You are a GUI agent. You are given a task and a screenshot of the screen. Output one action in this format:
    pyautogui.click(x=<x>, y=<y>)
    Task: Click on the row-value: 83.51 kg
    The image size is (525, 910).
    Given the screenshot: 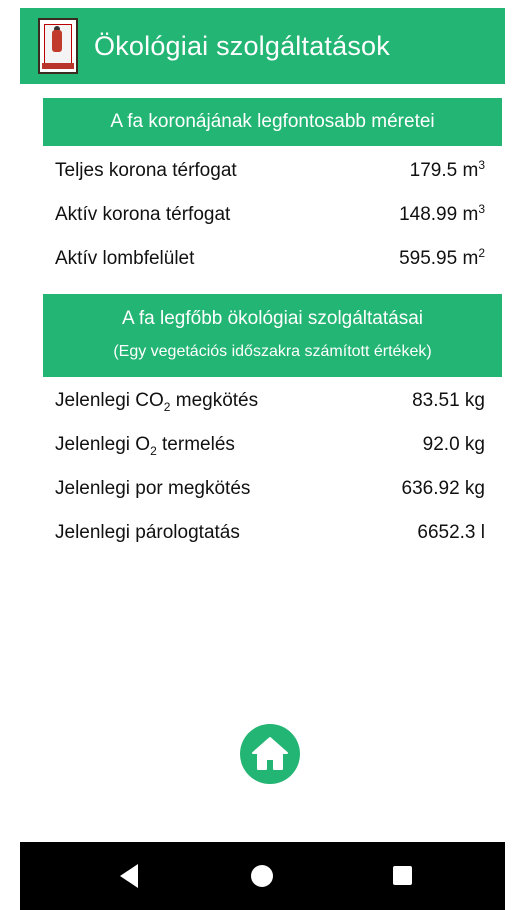 What is the action you would take?
    pyautogui.click(x=448, y=400)
    